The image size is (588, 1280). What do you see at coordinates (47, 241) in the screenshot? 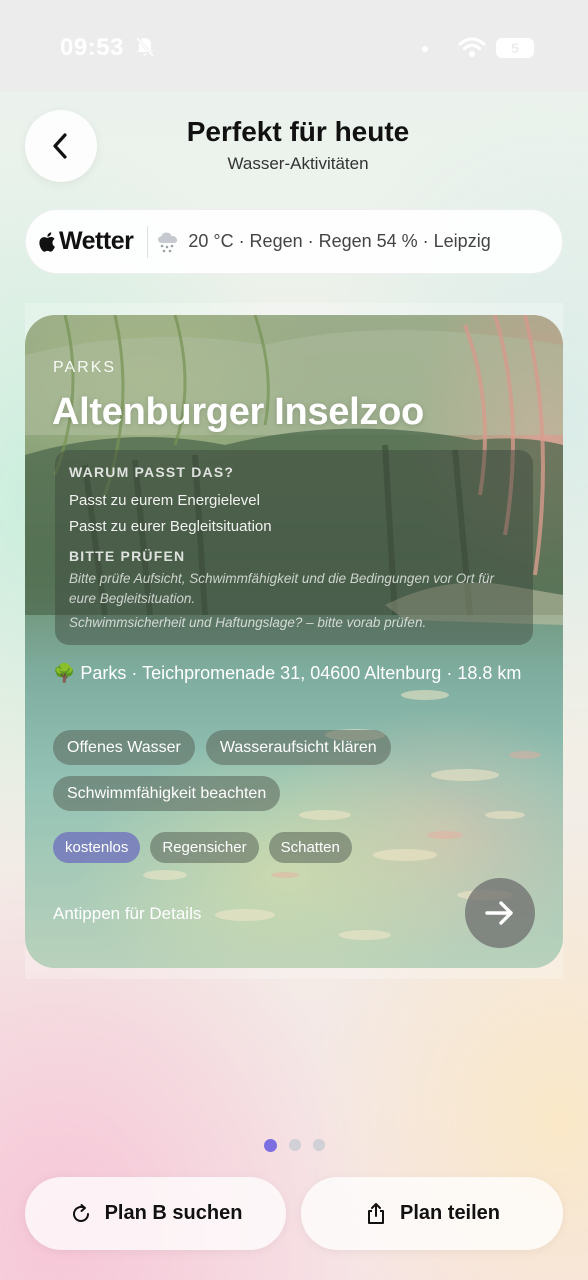
I see `apple-logo-icon` at bounding box center [47, 241].